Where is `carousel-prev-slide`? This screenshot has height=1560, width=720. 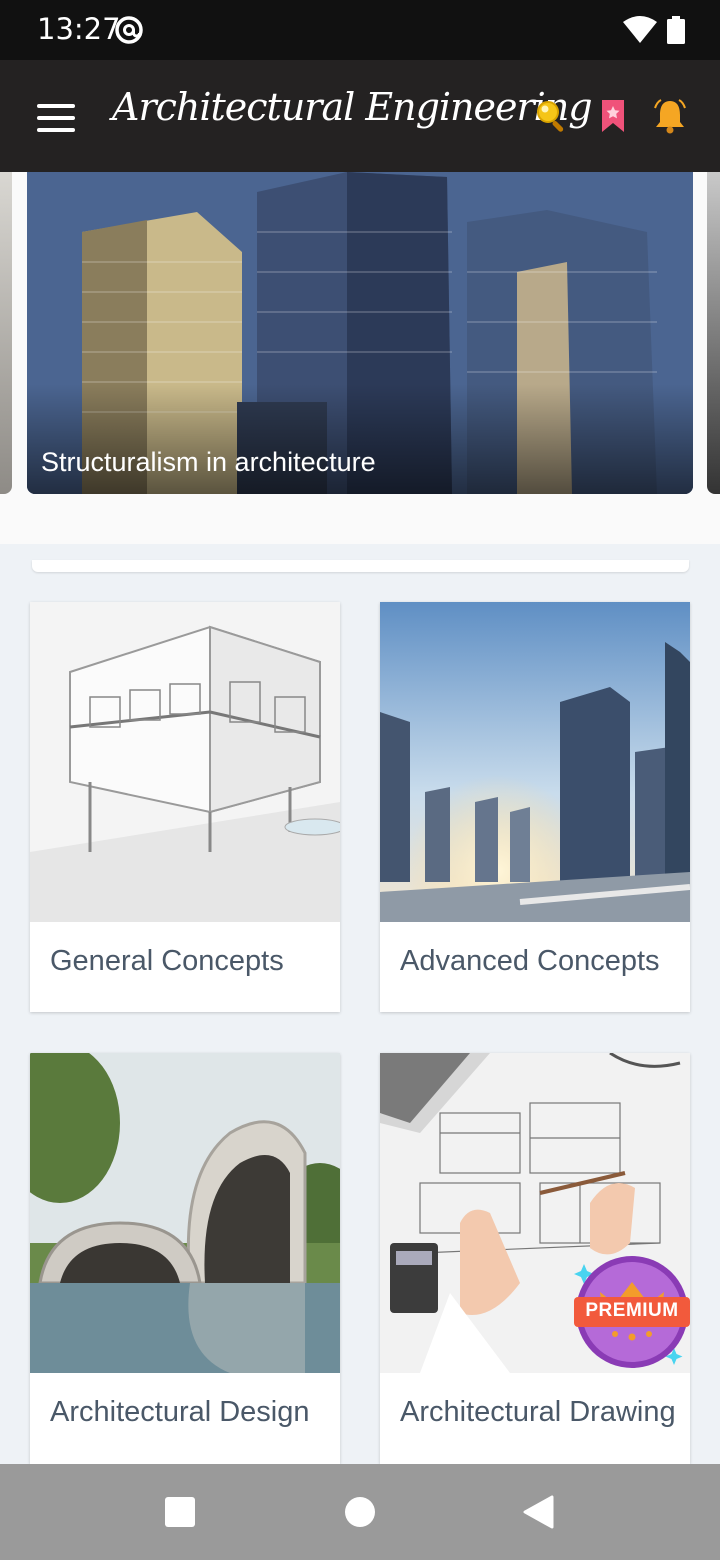 carousel-prev-slide is located at coordinates (6, 333).